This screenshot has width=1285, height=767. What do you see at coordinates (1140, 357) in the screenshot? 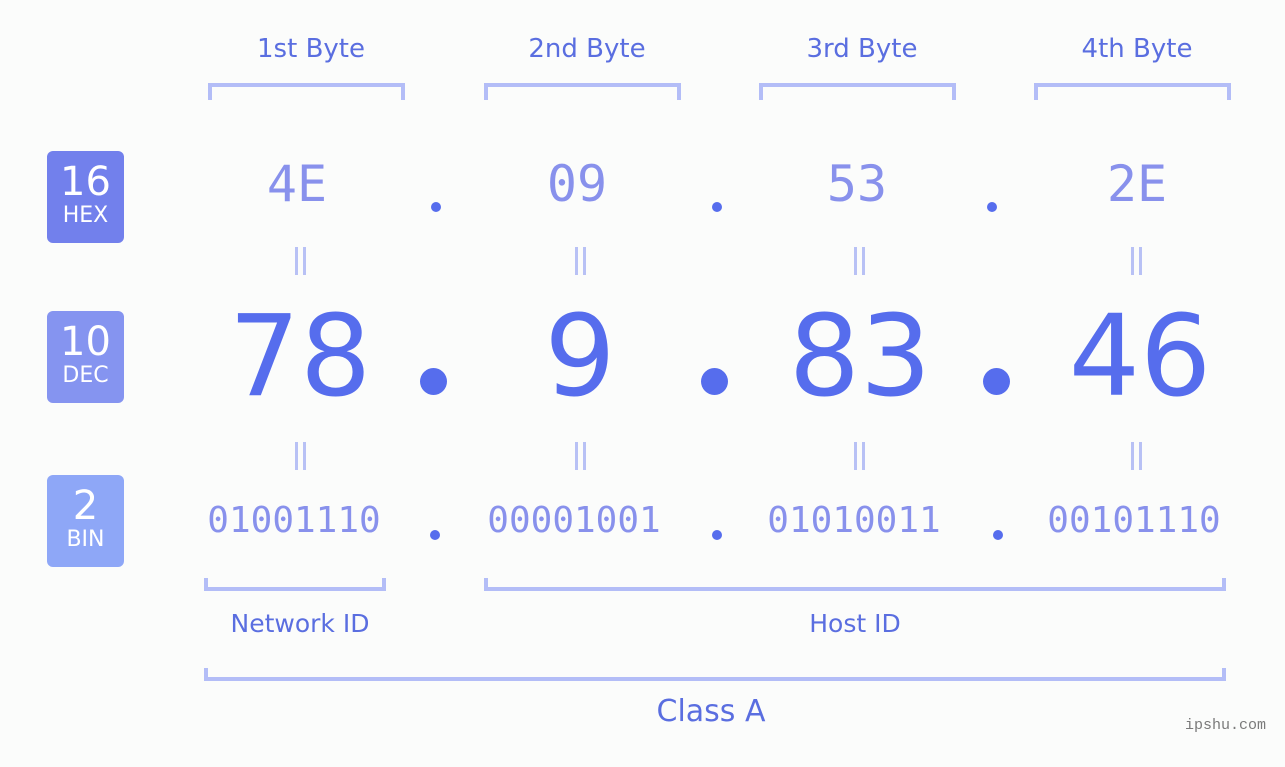
I see `dec-byte-4: 46` at bounding box center [1140, 357].